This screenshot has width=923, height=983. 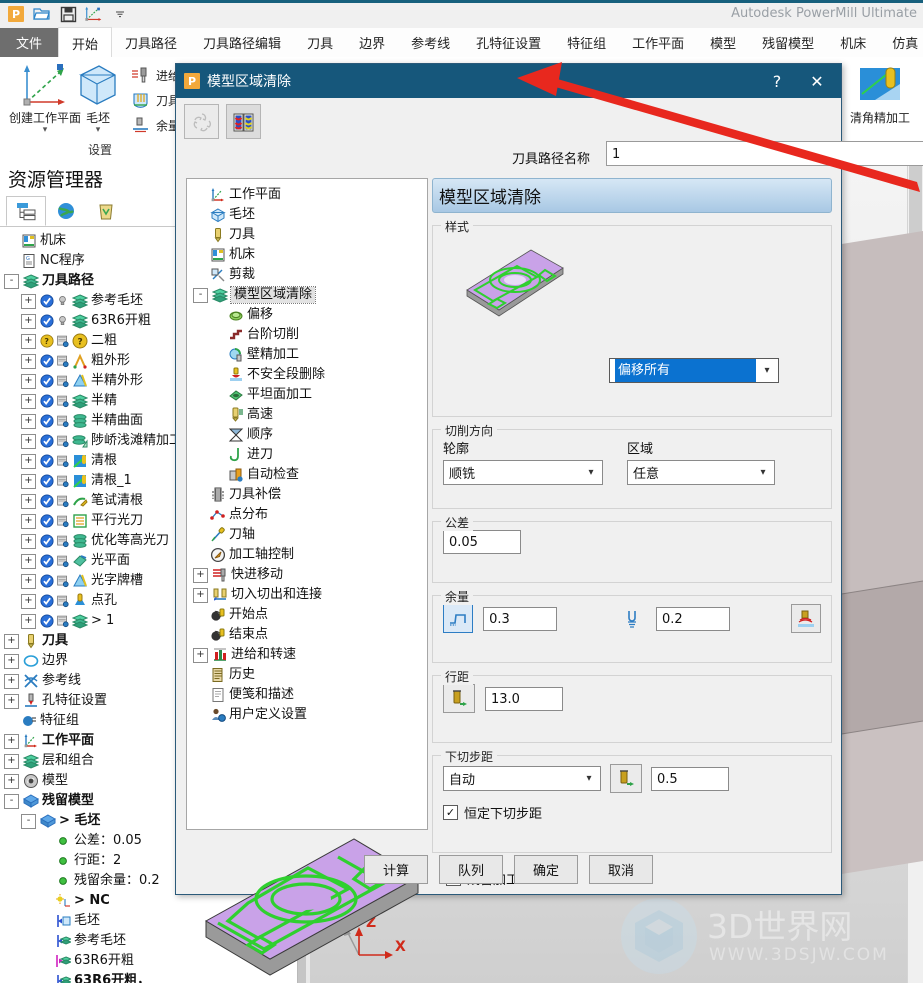 What do you see at coordinates (16, 14) in the screenshot?
I see `app-logo-icon: P` at bounding box center [16, 14].